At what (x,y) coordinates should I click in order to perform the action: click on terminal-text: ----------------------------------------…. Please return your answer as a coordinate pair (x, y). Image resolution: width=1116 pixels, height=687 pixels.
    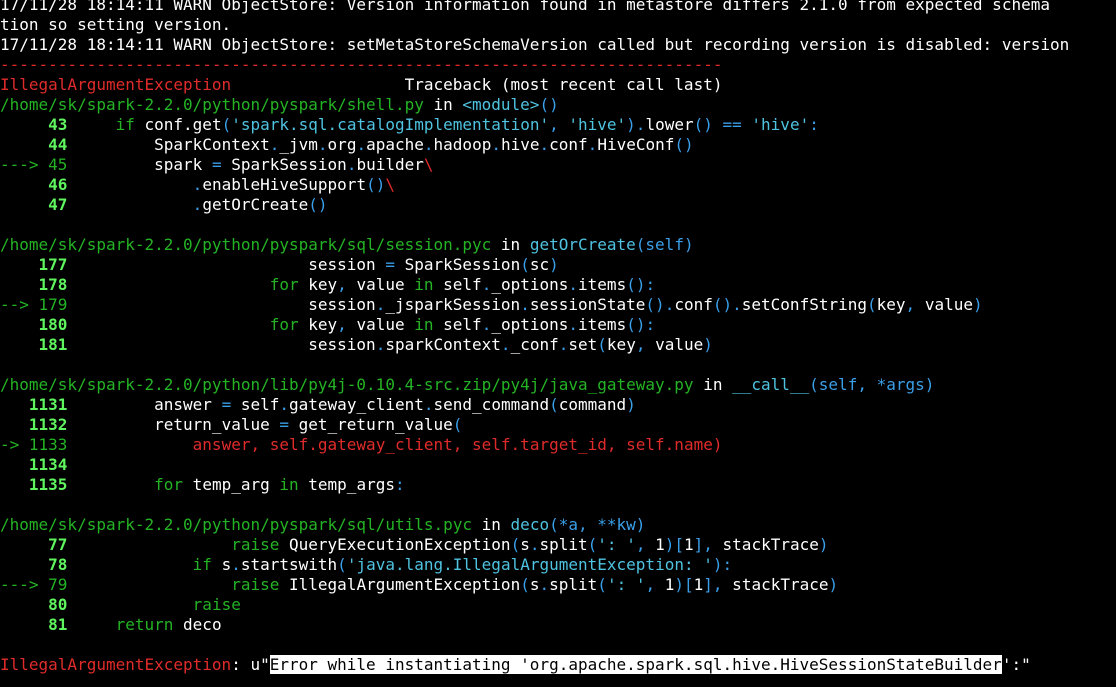
    Looking at the image, I should click on (361, 64).